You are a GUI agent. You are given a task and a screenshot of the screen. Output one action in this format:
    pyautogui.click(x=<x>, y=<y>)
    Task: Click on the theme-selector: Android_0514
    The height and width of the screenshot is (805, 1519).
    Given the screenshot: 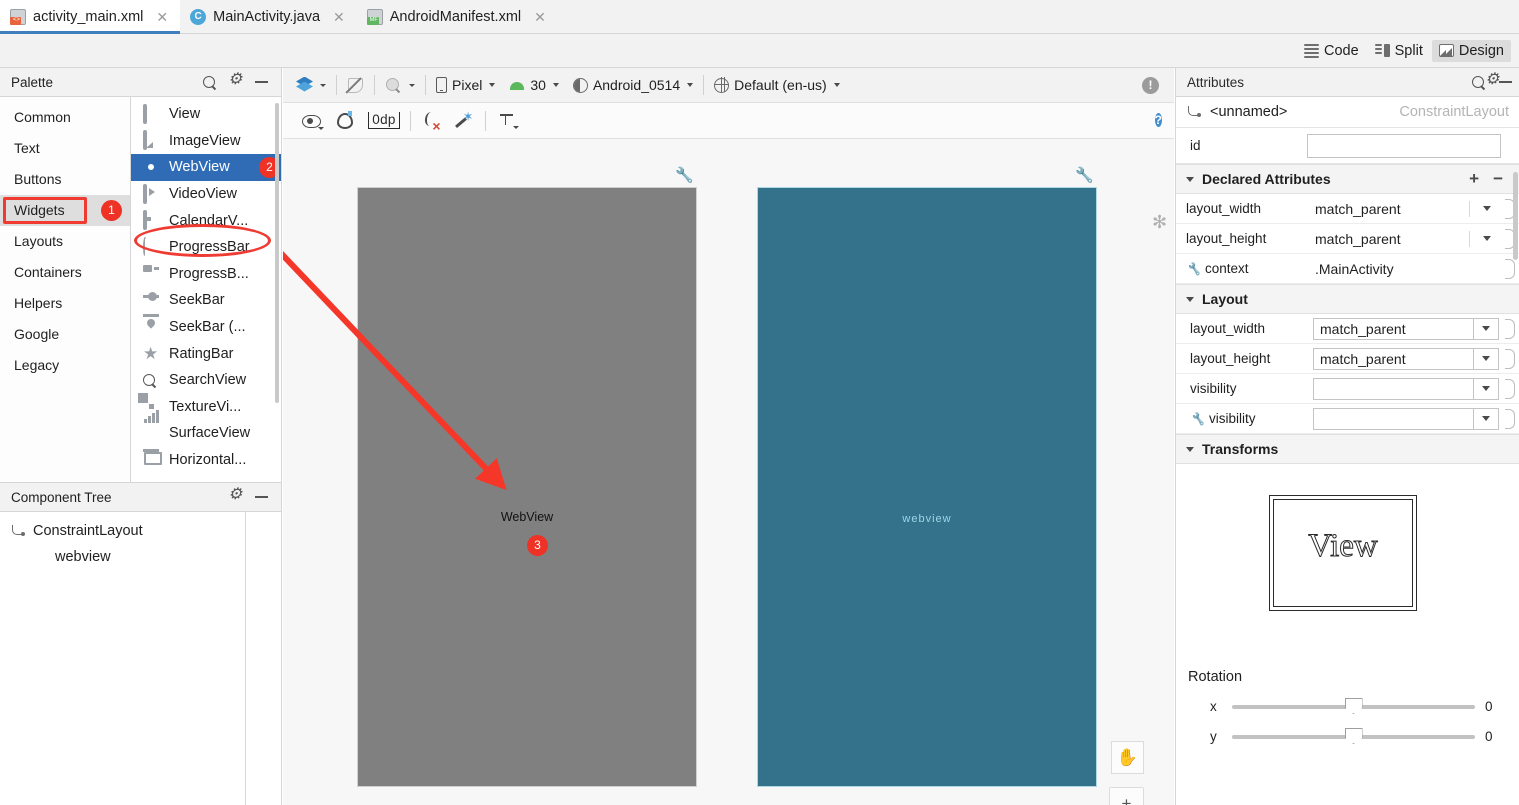 What is the action you would take?
    pyautogui.click(x=633, y=85)
    